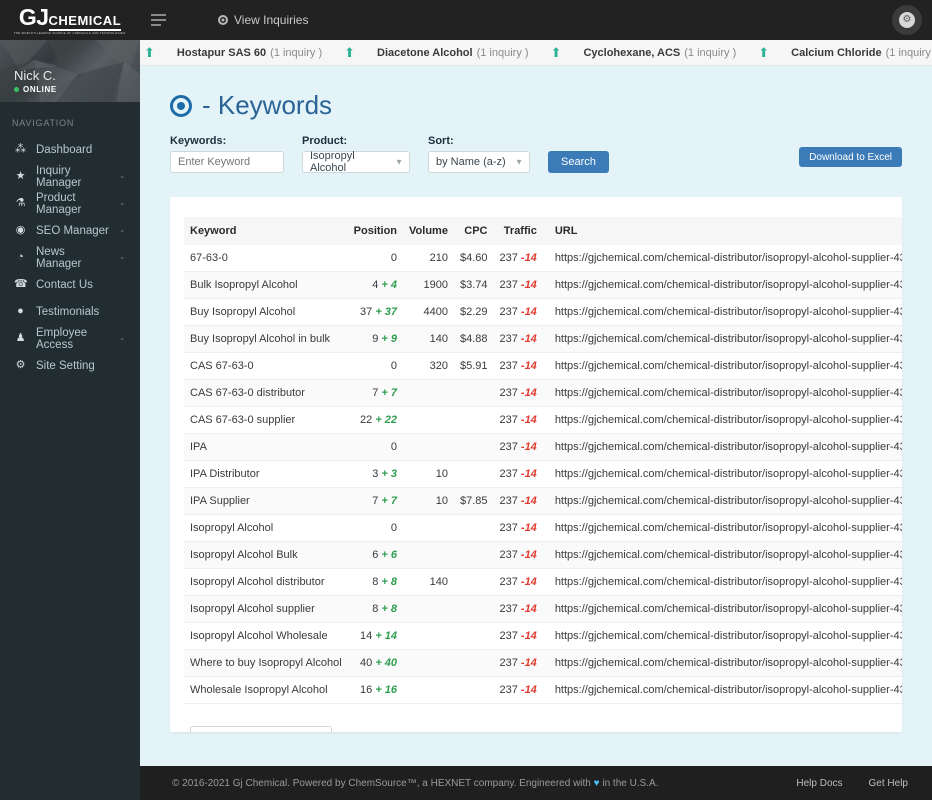 The width and height of the screenshot is (932, 800). Describe the element at coordinates (221, 52) in the screenshot. I see `ticker-item-name: Hostapur SAS 60` at that location.